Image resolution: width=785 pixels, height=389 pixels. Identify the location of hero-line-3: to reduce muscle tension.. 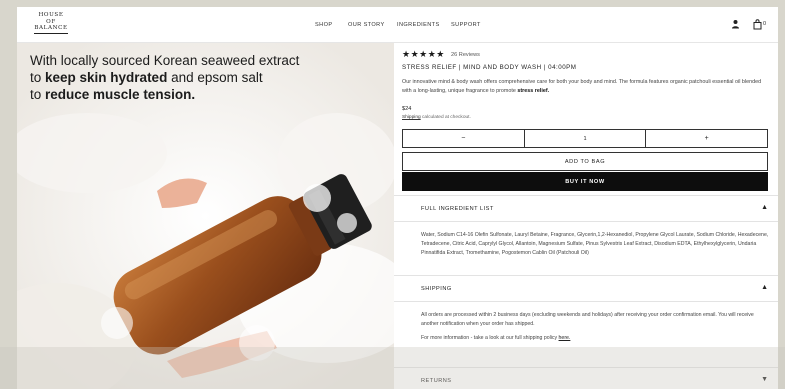
(113, 94).